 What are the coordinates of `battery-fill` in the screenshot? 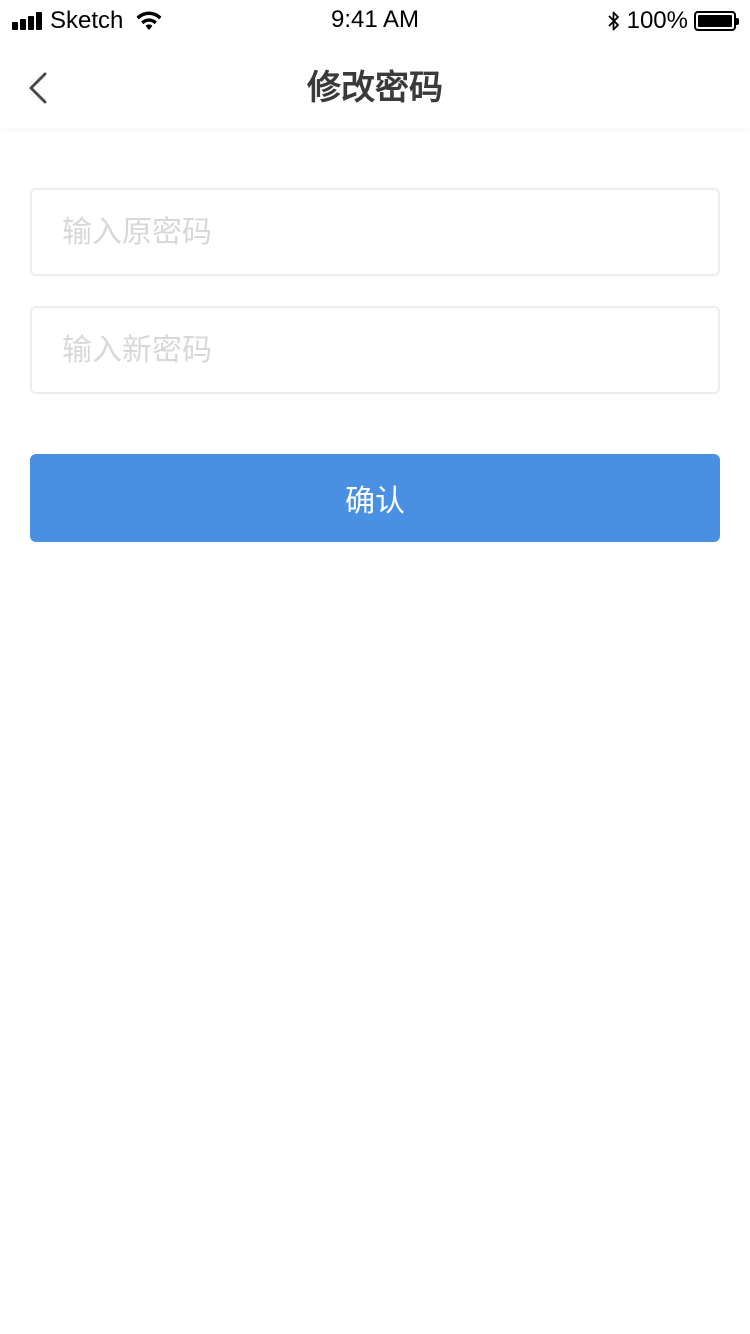 It's located at (715, 21).